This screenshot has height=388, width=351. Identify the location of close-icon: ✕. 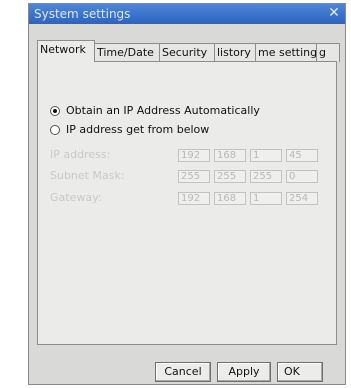
(334, 13).